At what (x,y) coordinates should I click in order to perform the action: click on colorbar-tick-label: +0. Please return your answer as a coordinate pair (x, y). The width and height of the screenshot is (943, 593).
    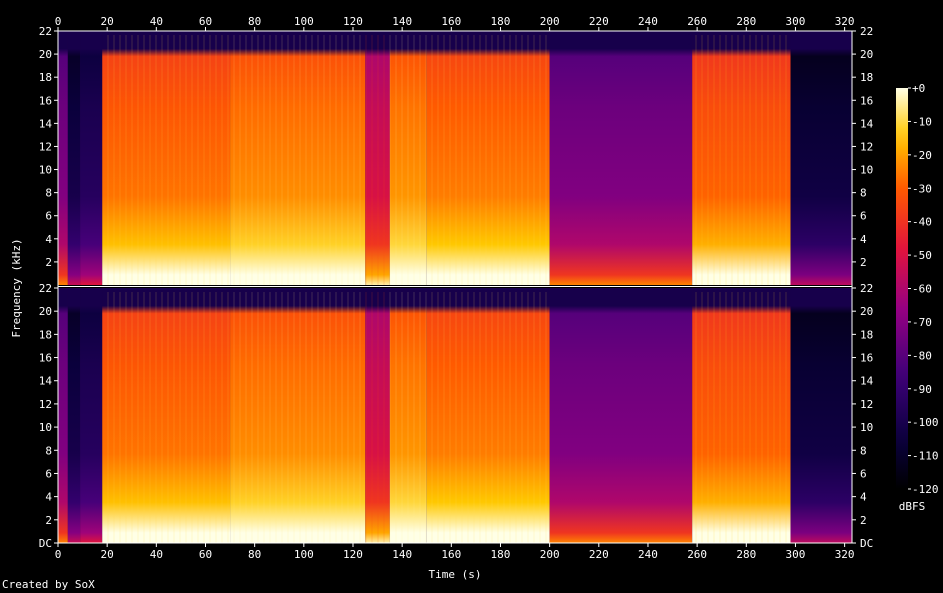
    Looking at the image, I should click on (918, 88).